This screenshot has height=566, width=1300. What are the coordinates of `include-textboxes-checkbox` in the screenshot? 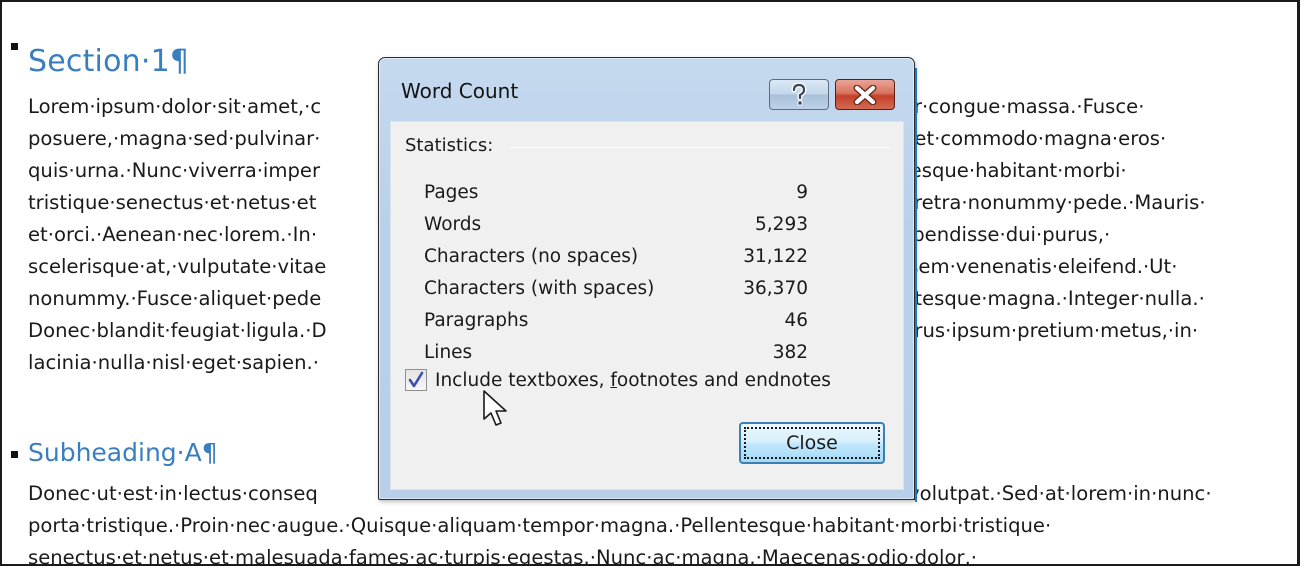 It's located at (416, 380).